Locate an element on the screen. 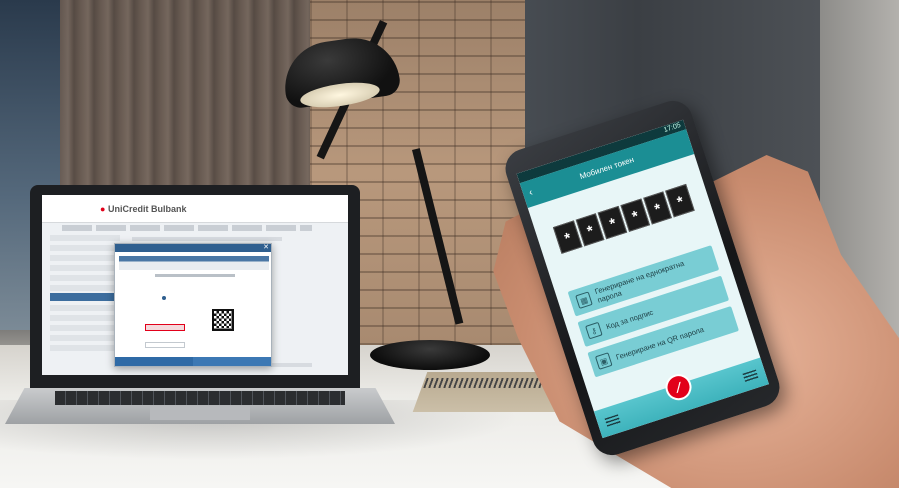  bank-nav-bar is located at coordinates (187, 228).